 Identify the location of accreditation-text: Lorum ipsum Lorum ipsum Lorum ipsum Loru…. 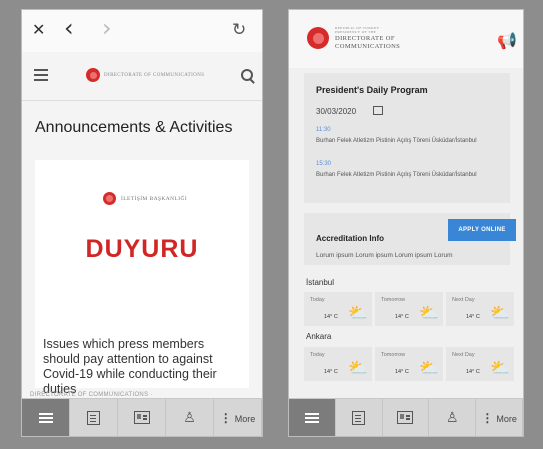
(384, 255).